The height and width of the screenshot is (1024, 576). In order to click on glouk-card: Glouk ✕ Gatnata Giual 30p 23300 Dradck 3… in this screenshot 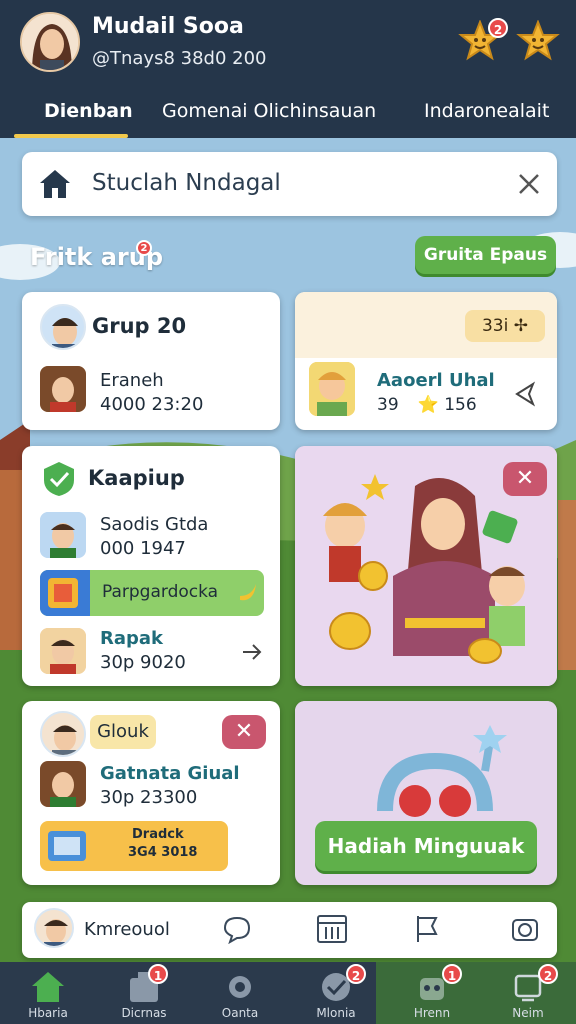, I will do `click(151, 793)`.